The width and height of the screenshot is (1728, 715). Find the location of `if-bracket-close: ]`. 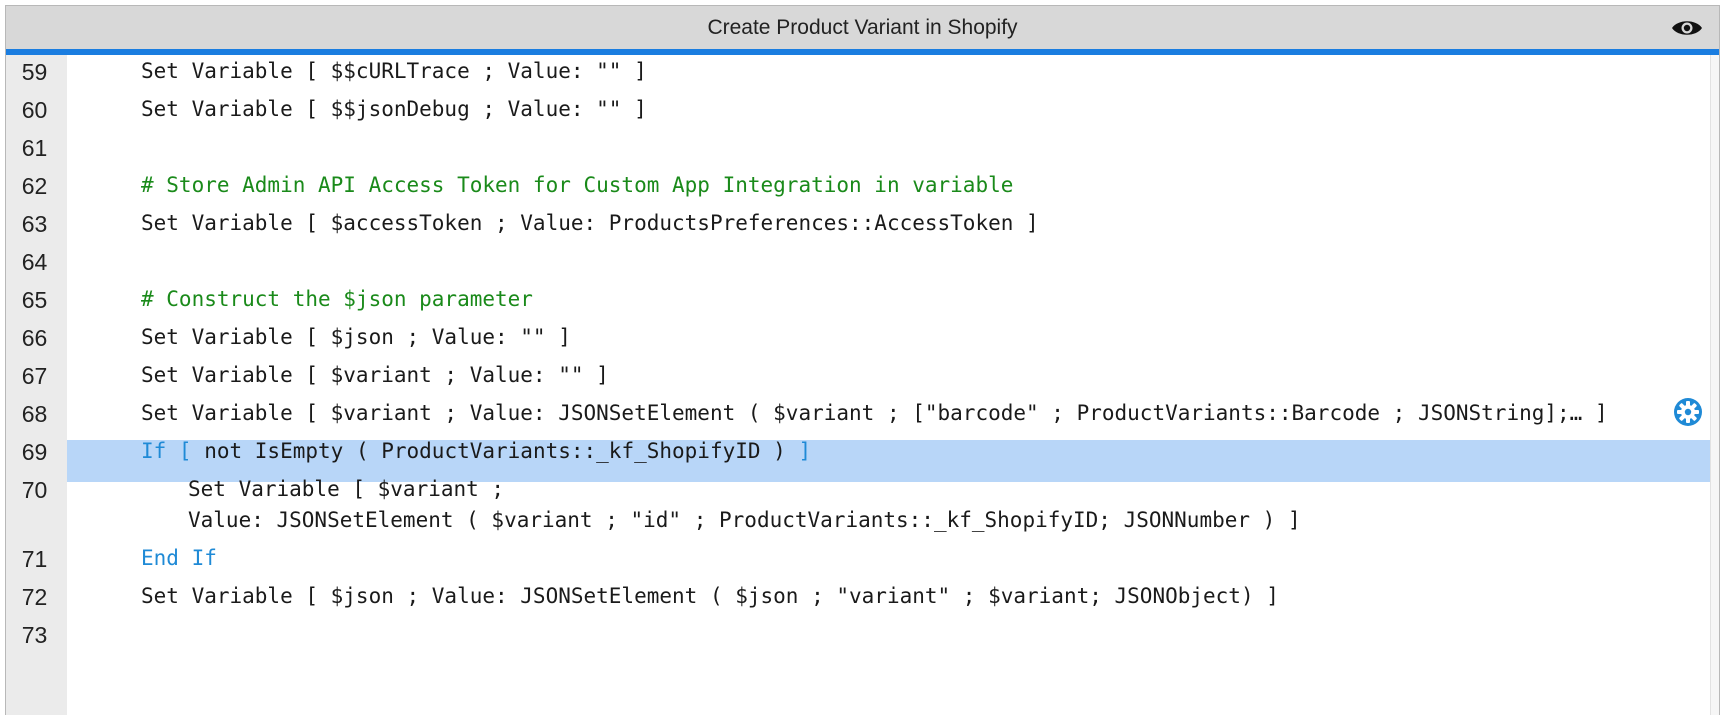

if-bracket-close: ] is located at coordinates (805, 451).